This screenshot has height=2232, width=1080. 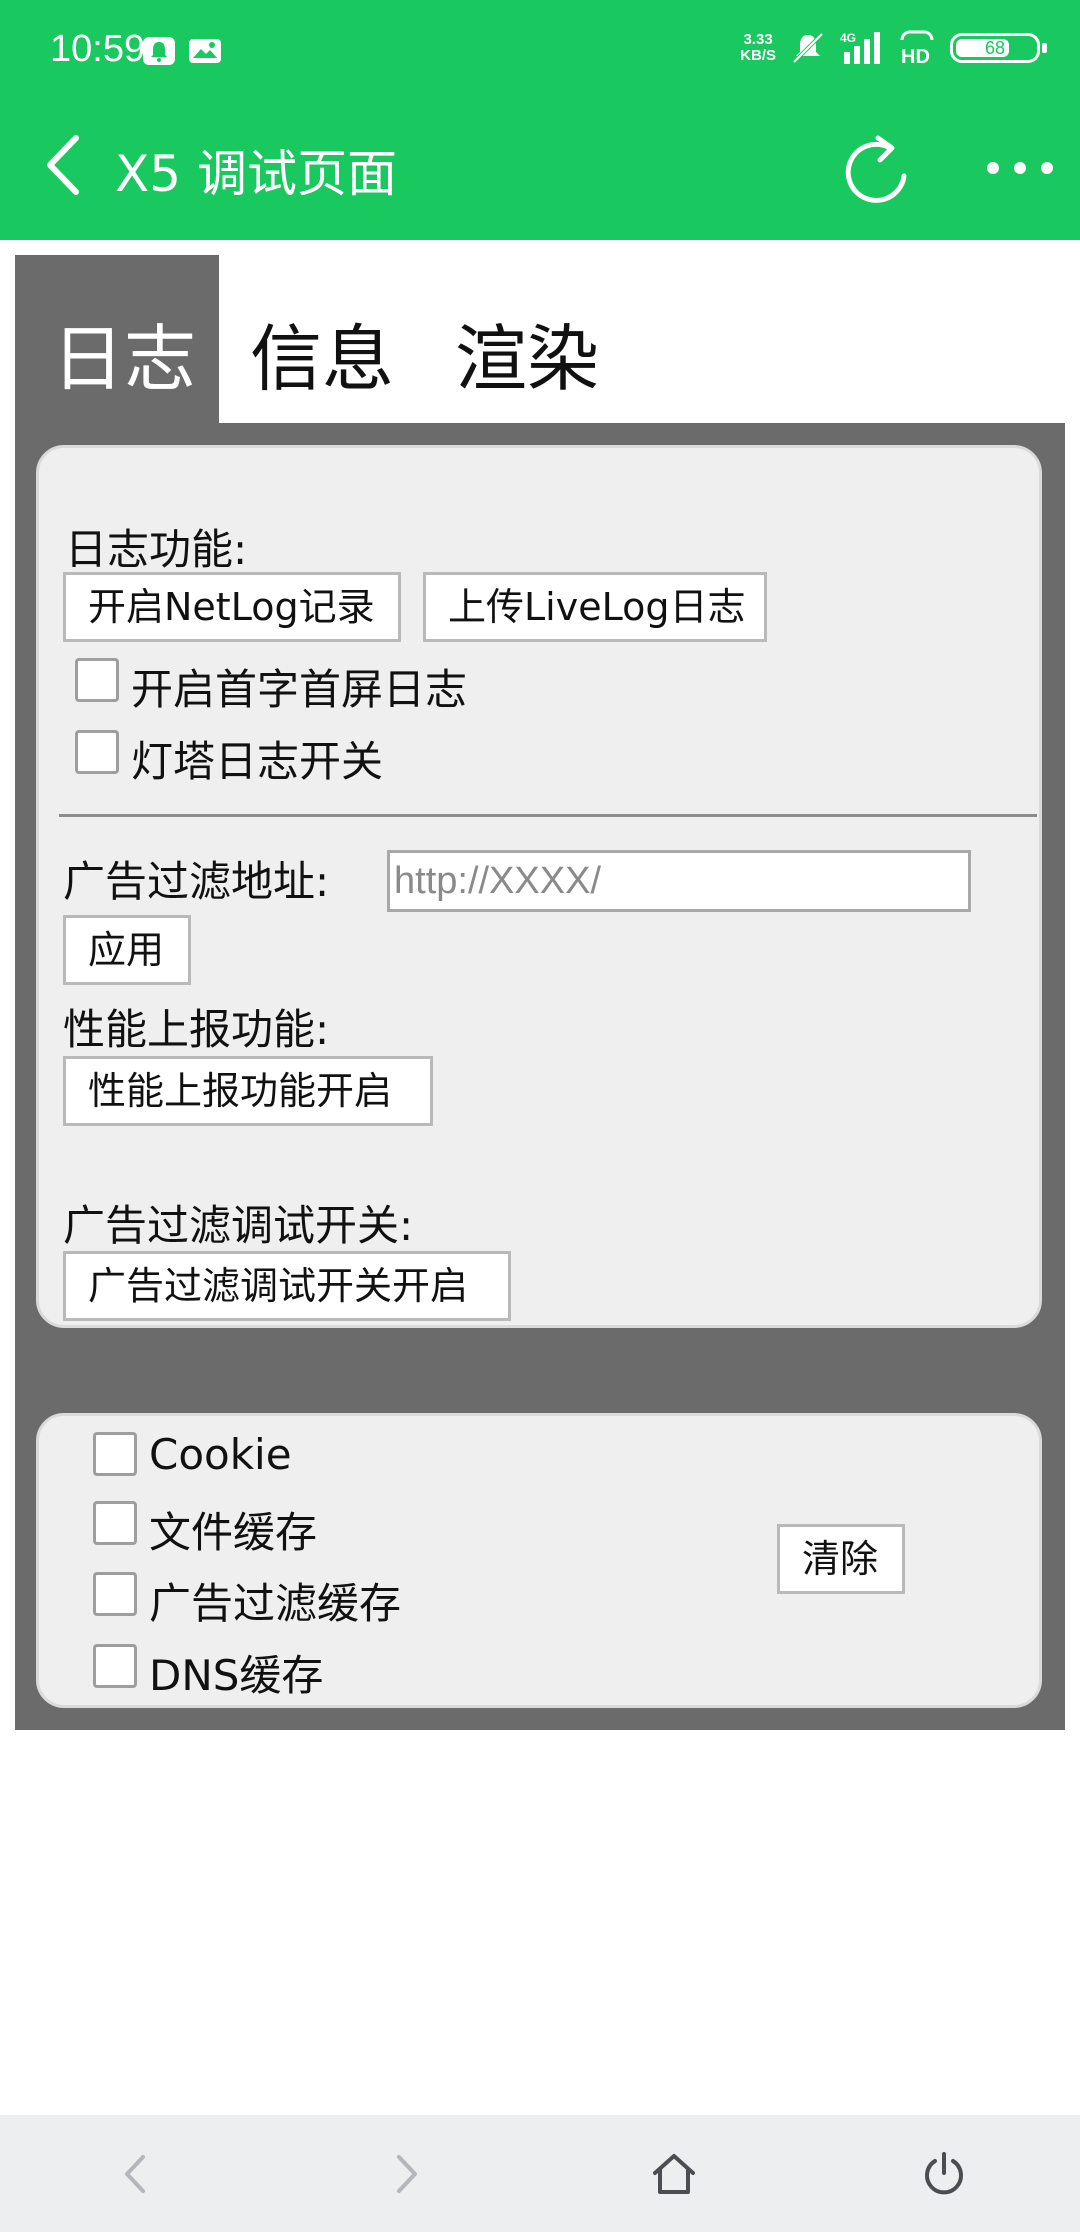 I want to click on battery-level: 68, so click(x=995, y=48).